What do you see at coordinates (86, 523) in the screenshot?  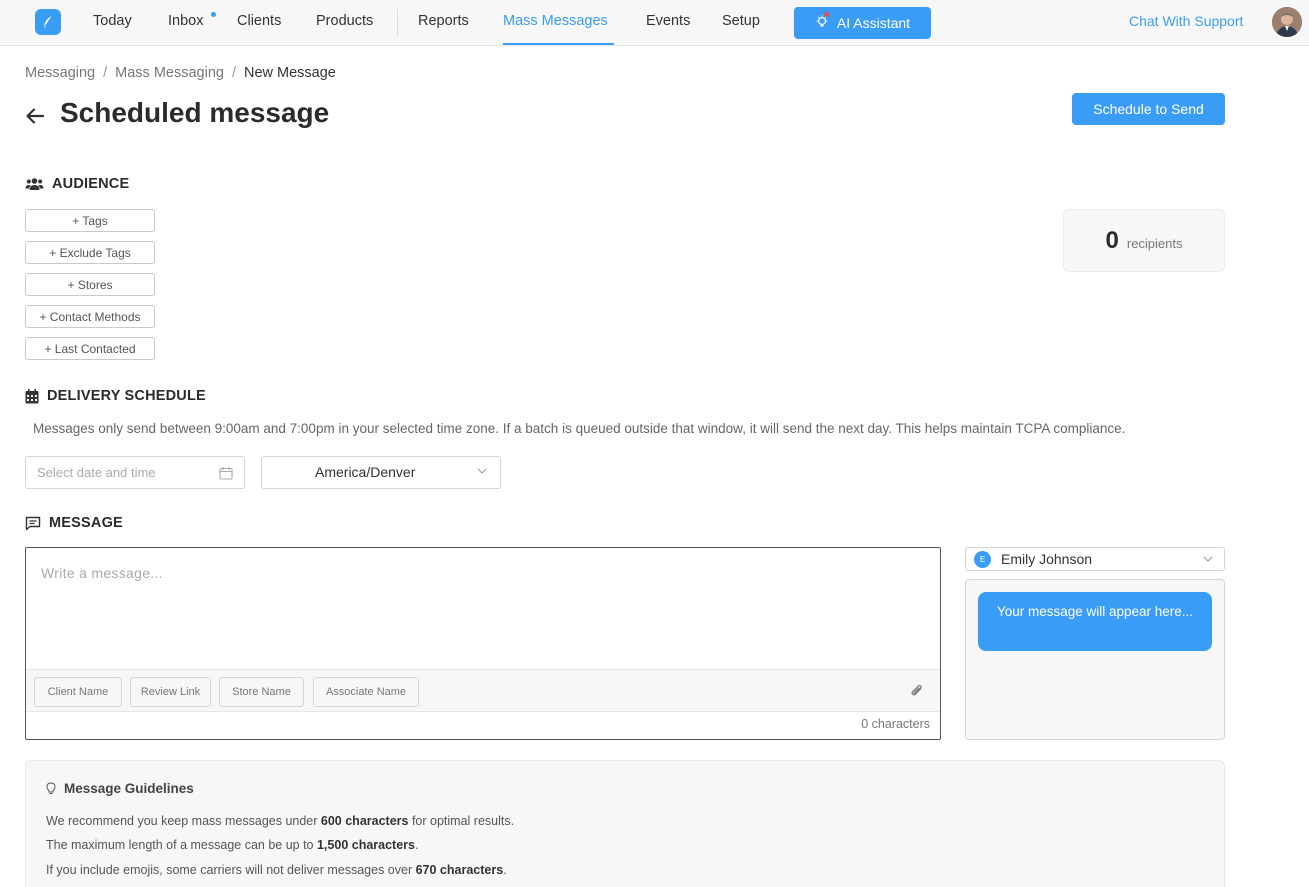 I see `message-heading-label: MESSAGE` at bounding box center [86, 523].